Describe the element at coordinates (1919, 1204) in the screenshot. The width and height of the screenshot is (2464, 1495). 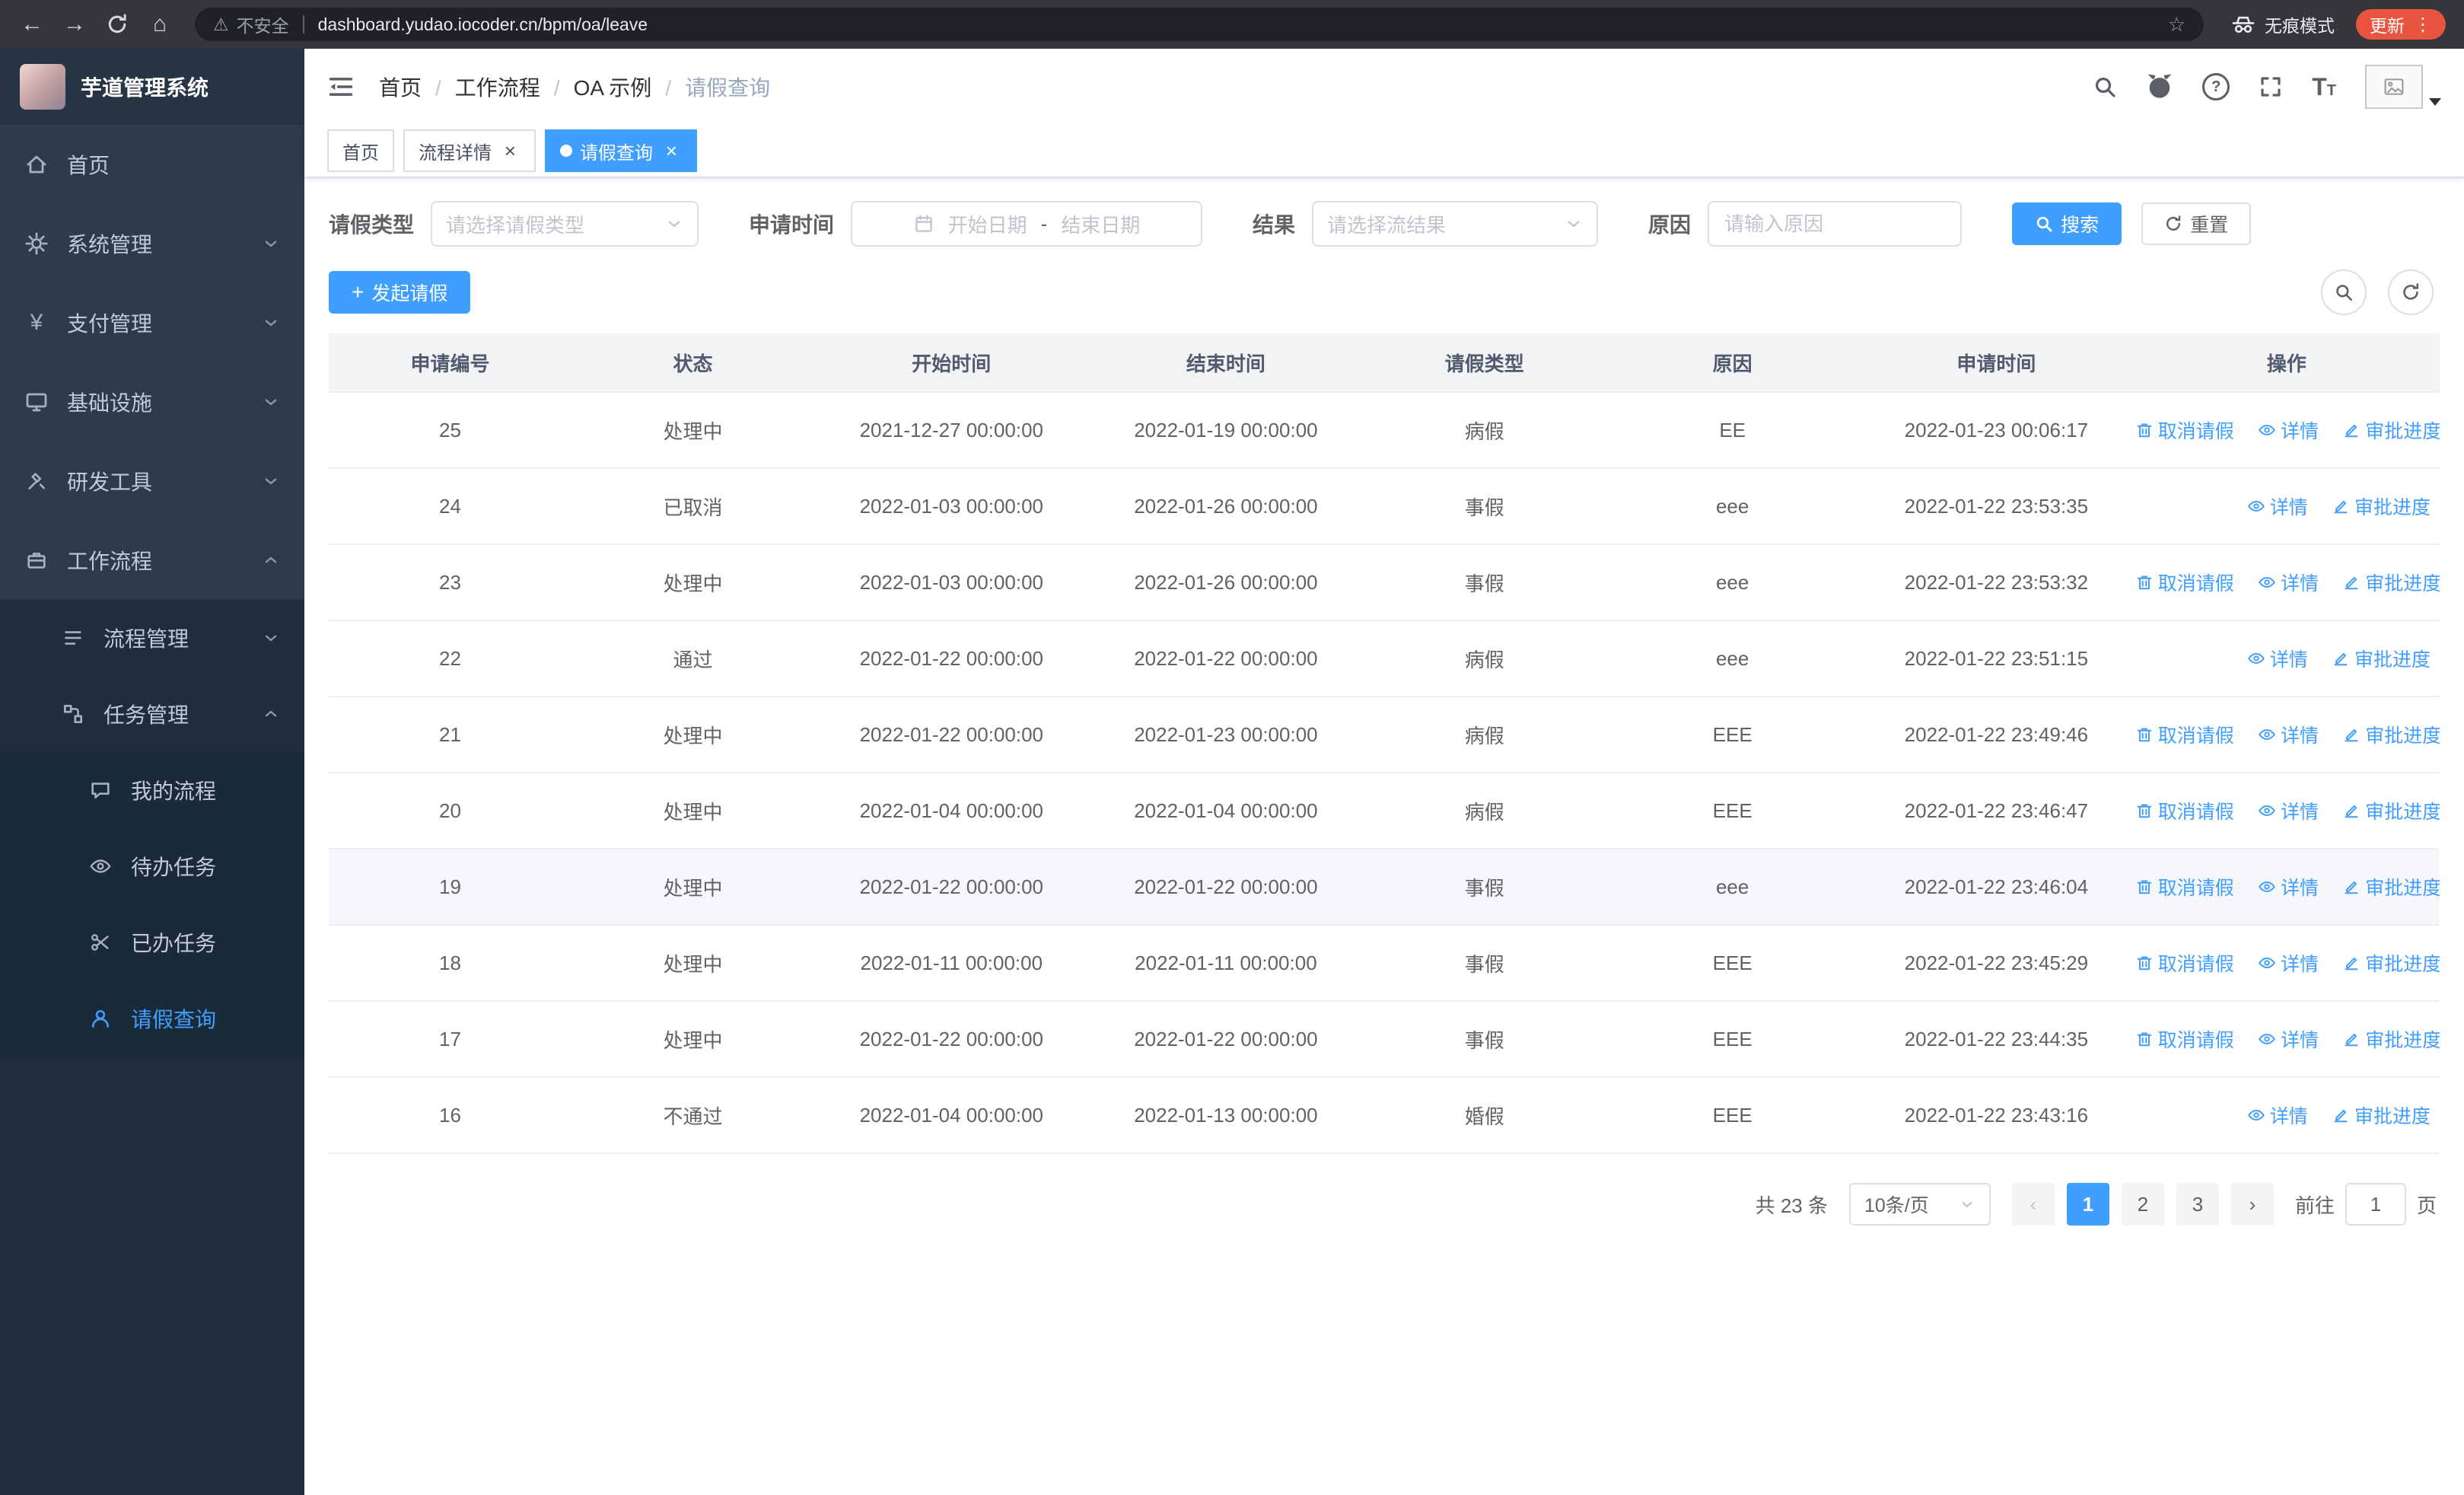
I see `page-size-select: 10条/页` at that location.